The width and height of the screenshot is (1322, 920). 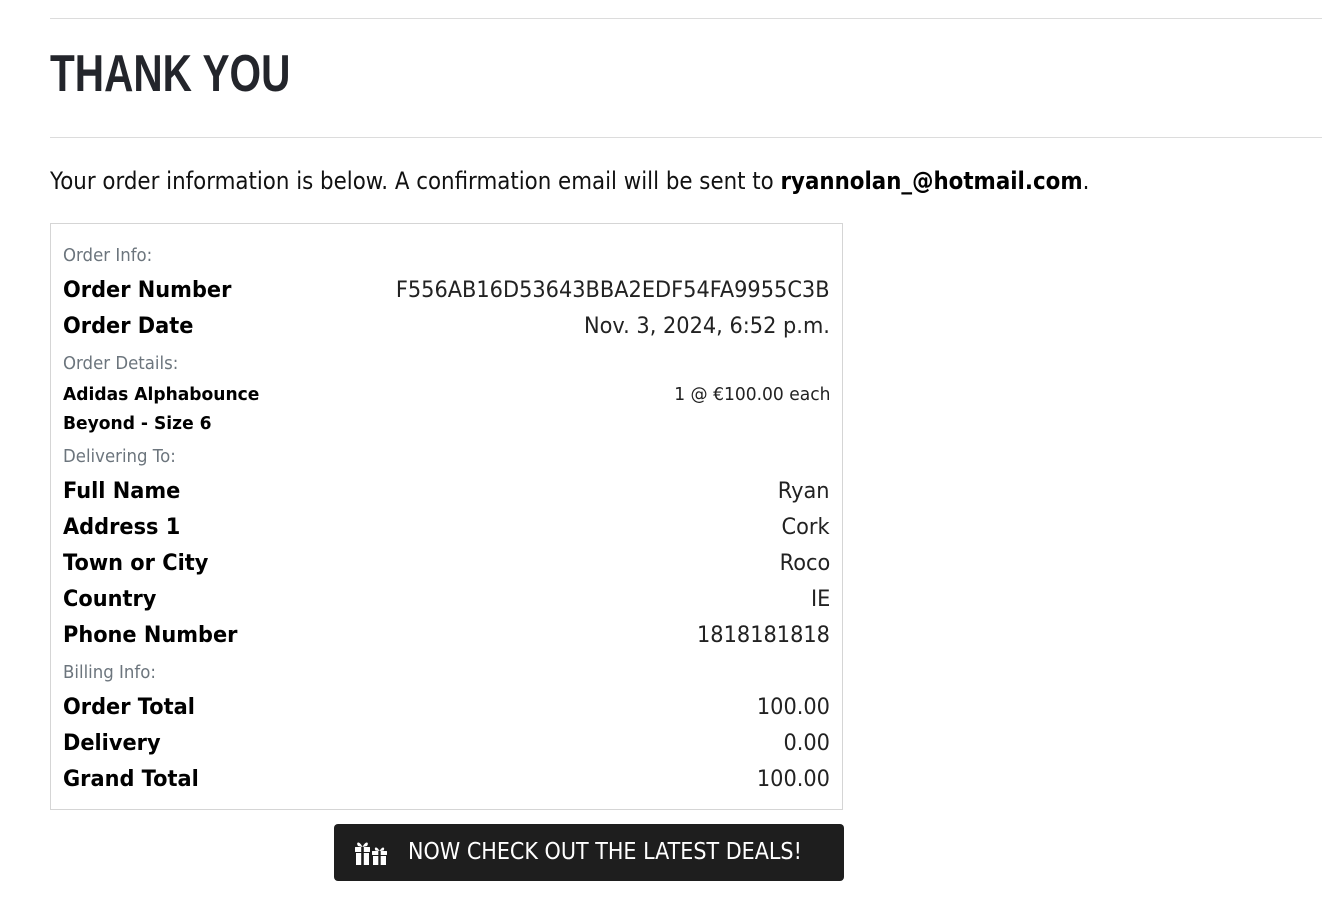 I want to click on order-total-label: Order Total, so click(x=129, y=707).